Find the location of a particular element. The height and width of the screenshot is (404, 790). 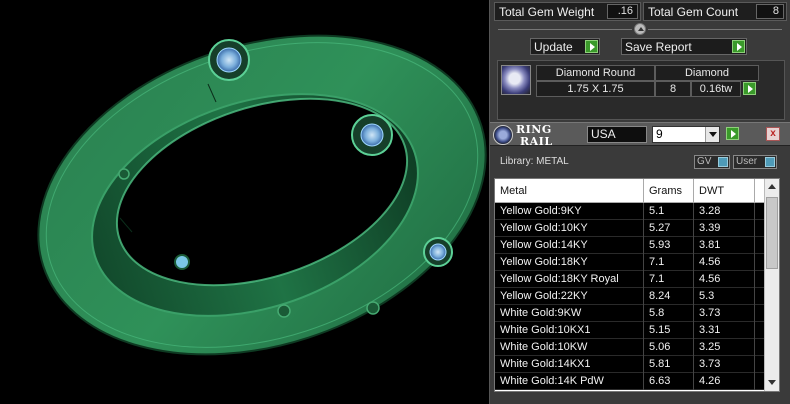

collapse-toggle-icon is located at coordinates (640, 29).